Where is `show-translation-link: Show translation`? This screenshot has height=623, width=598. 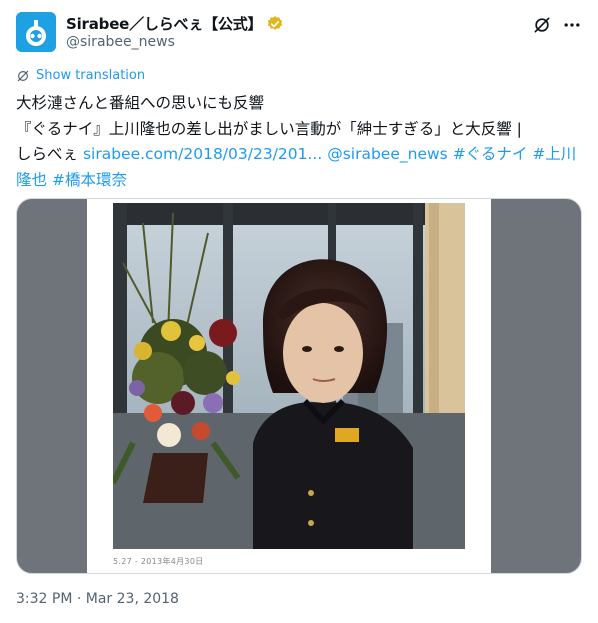 show-translation-link: Show translation is located at coordinates (80, 75).